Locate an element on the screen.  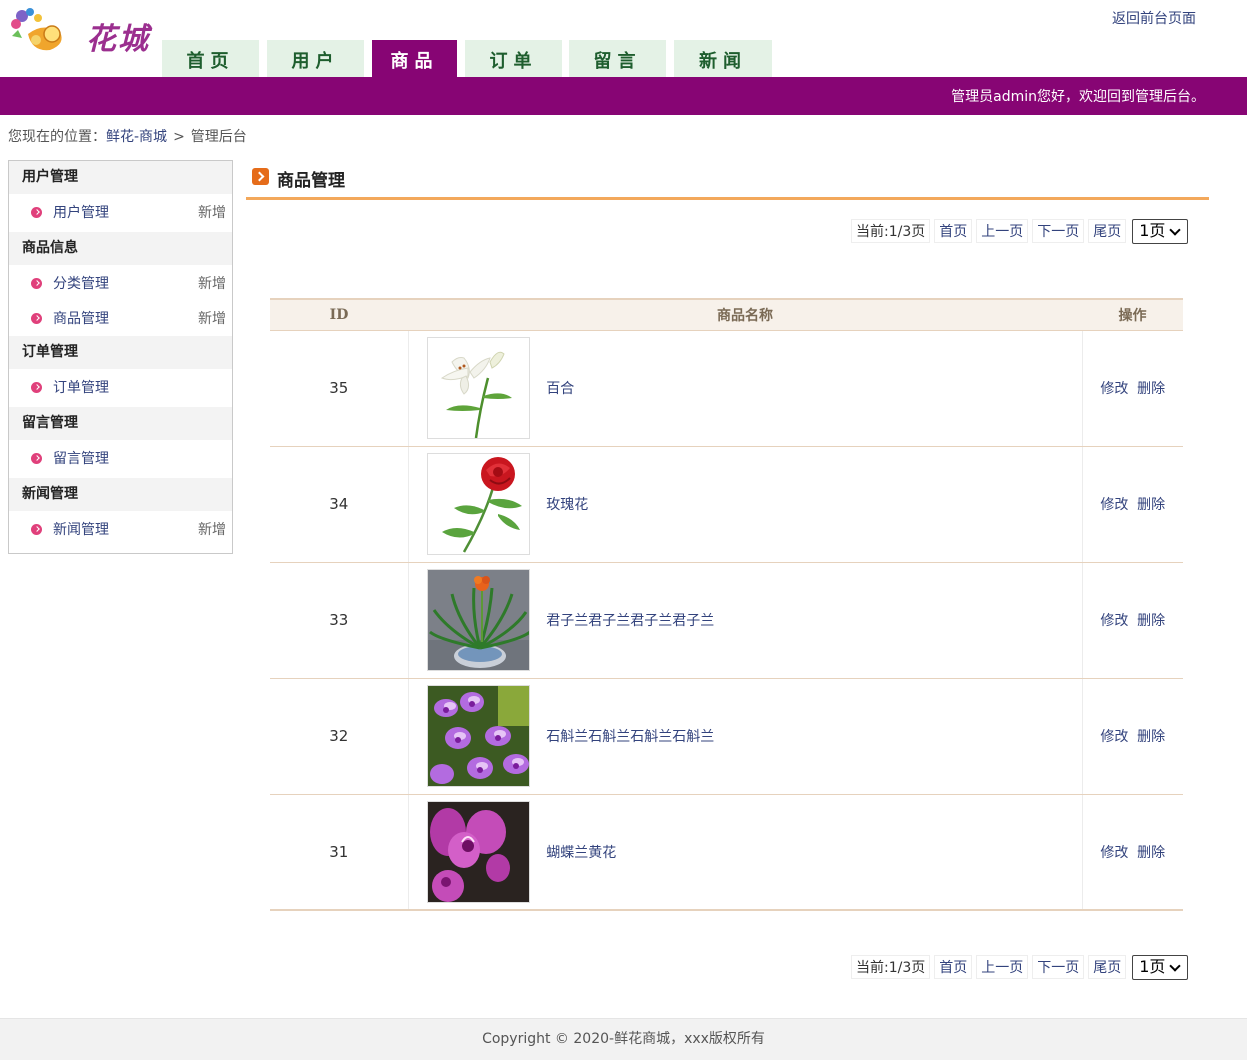
sidebar-group-orders: 订单管理 is located at coordinates (120, 352).